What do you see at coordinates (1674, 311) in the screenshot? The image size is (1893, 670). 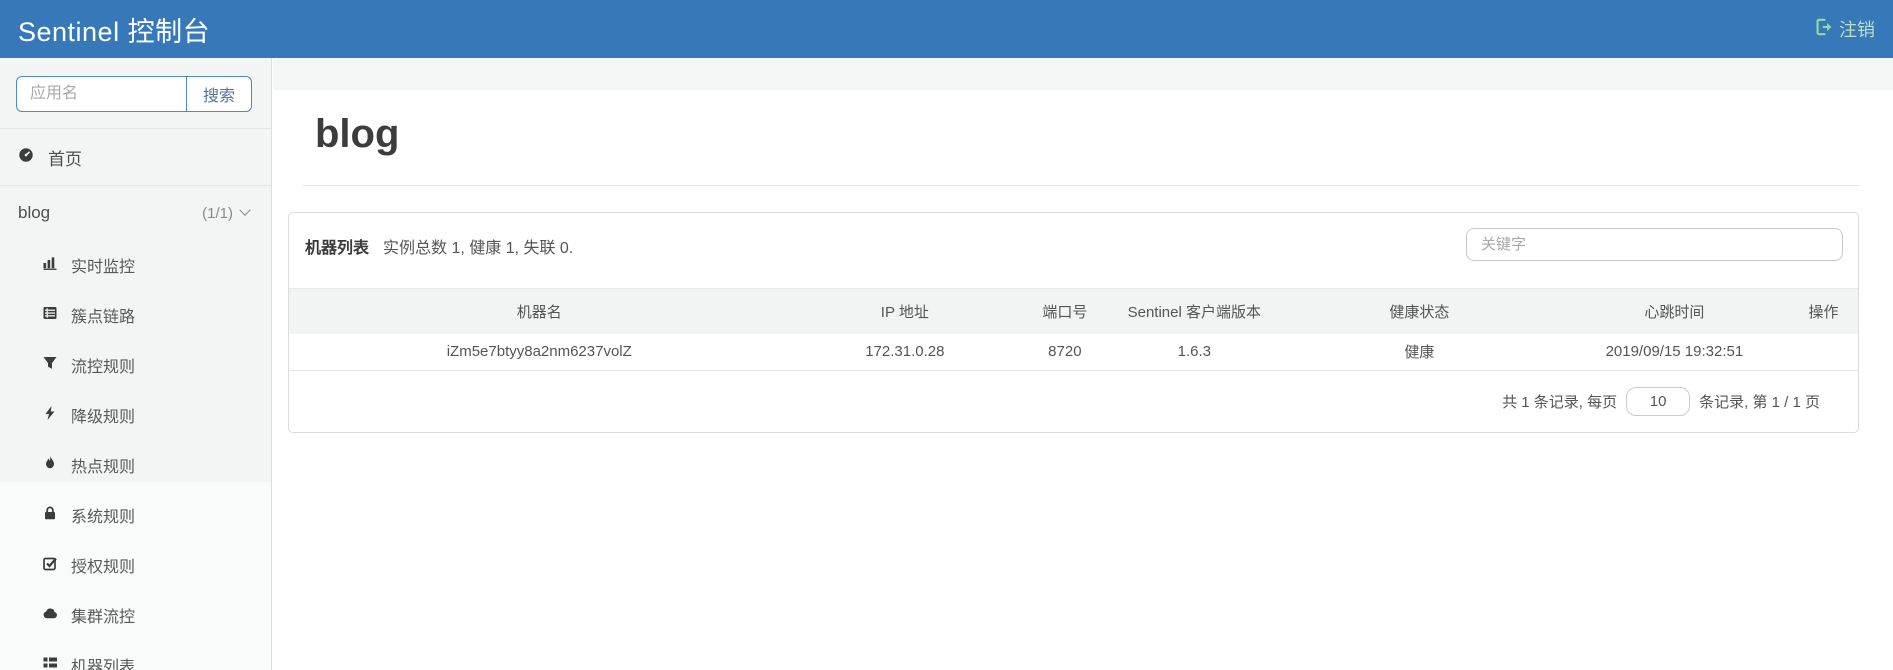 I see `col-heartbeat-time: 心跳时间` at bounding box center [1674, 311].